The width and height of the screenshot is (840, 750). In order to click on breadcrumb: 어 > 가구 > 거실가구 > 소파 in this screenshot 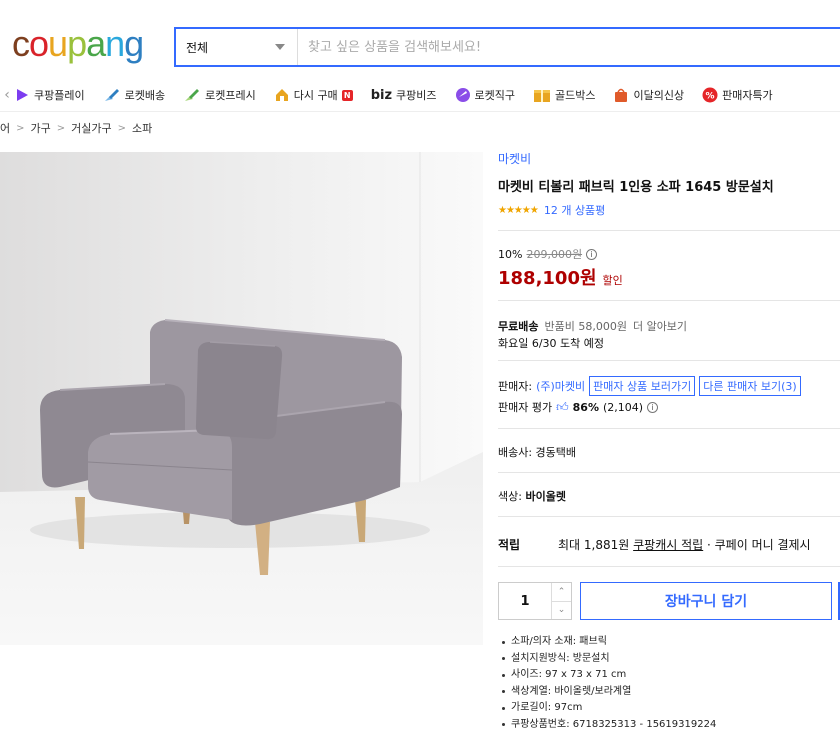, I will do `click(76, 128)`.